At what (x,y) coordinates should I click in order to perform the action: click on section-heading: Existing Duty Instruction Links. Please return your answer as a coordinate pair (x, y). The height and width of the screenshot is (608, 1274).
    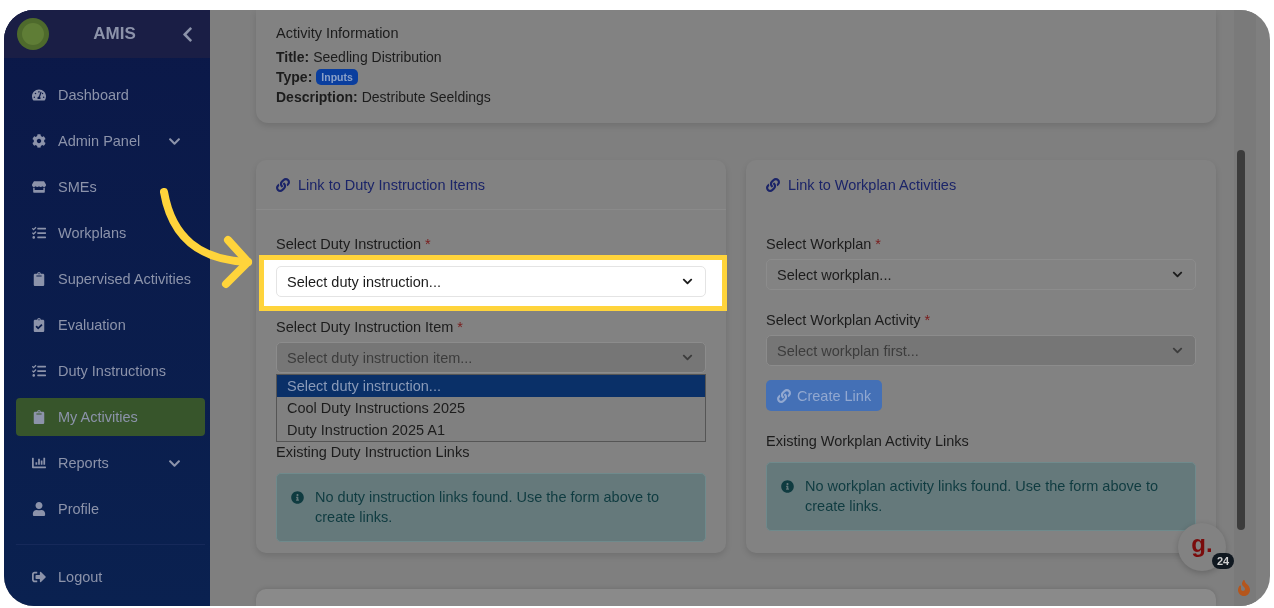
    Looking at the image, I should click on (373, 452).